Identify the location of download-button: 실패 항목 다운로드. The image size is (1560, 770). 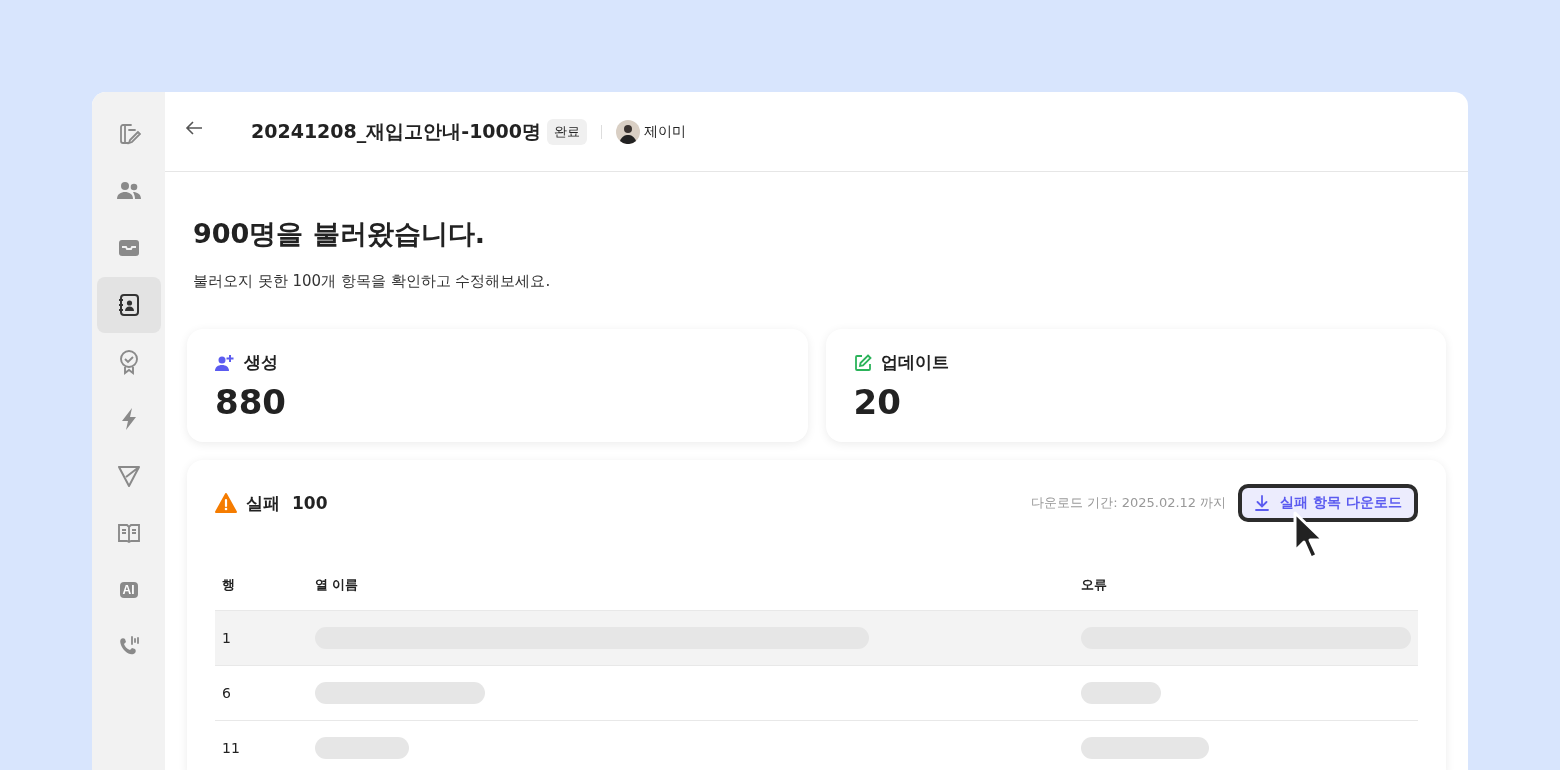
(1328, 503).